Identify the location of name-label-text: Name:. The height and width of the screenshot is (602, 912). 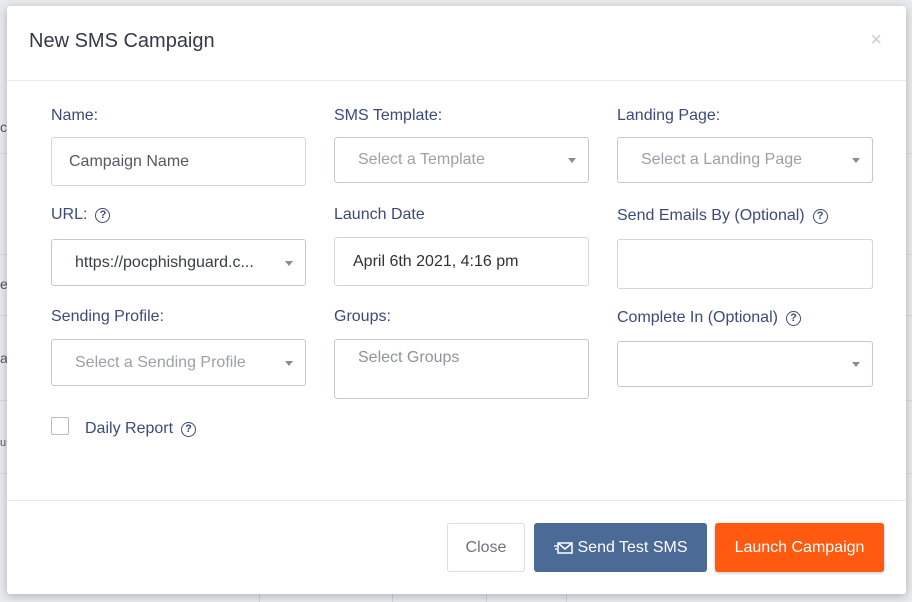
(75, 115).